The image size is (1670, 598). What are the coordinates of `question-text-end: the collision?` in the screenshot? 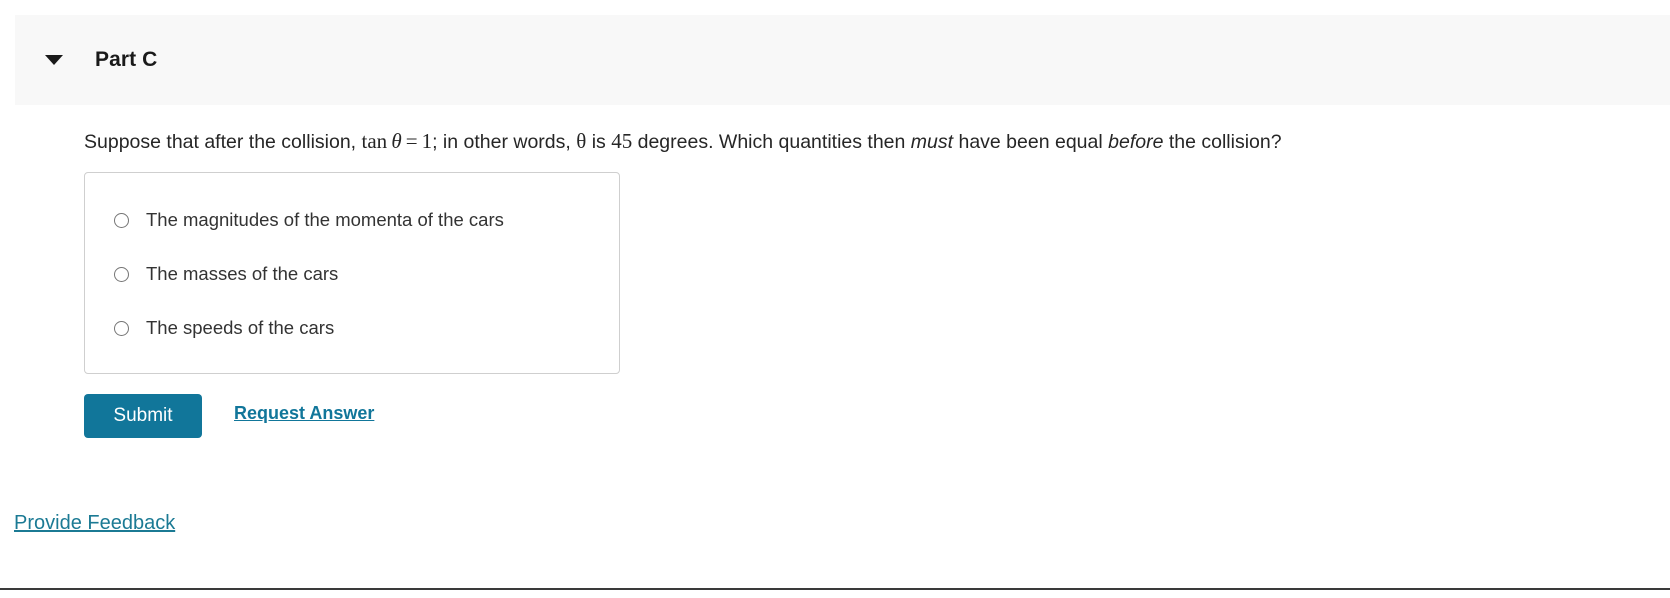 It's located at (1222, 142).